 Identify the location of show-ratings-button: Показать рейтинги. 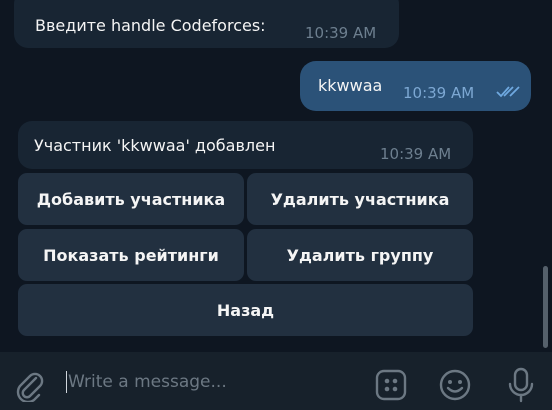
(131, 255).